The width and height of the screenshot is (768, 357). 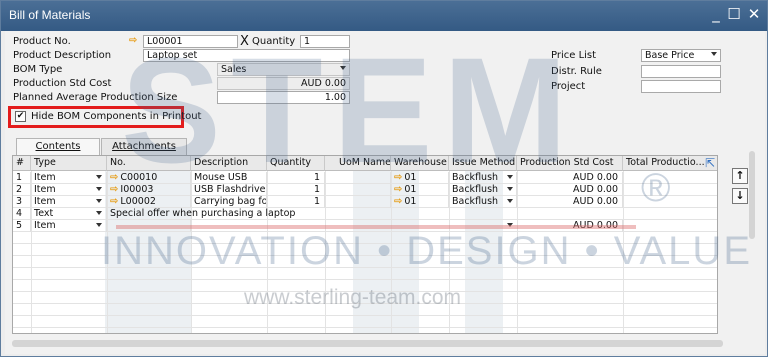 I want to click on project-label: Project, so click(x=568, y=86).